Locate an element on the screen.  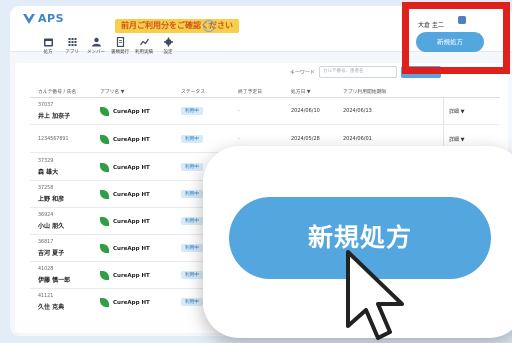
nav-prescription: 処方 is located at coordinates (48, 46).